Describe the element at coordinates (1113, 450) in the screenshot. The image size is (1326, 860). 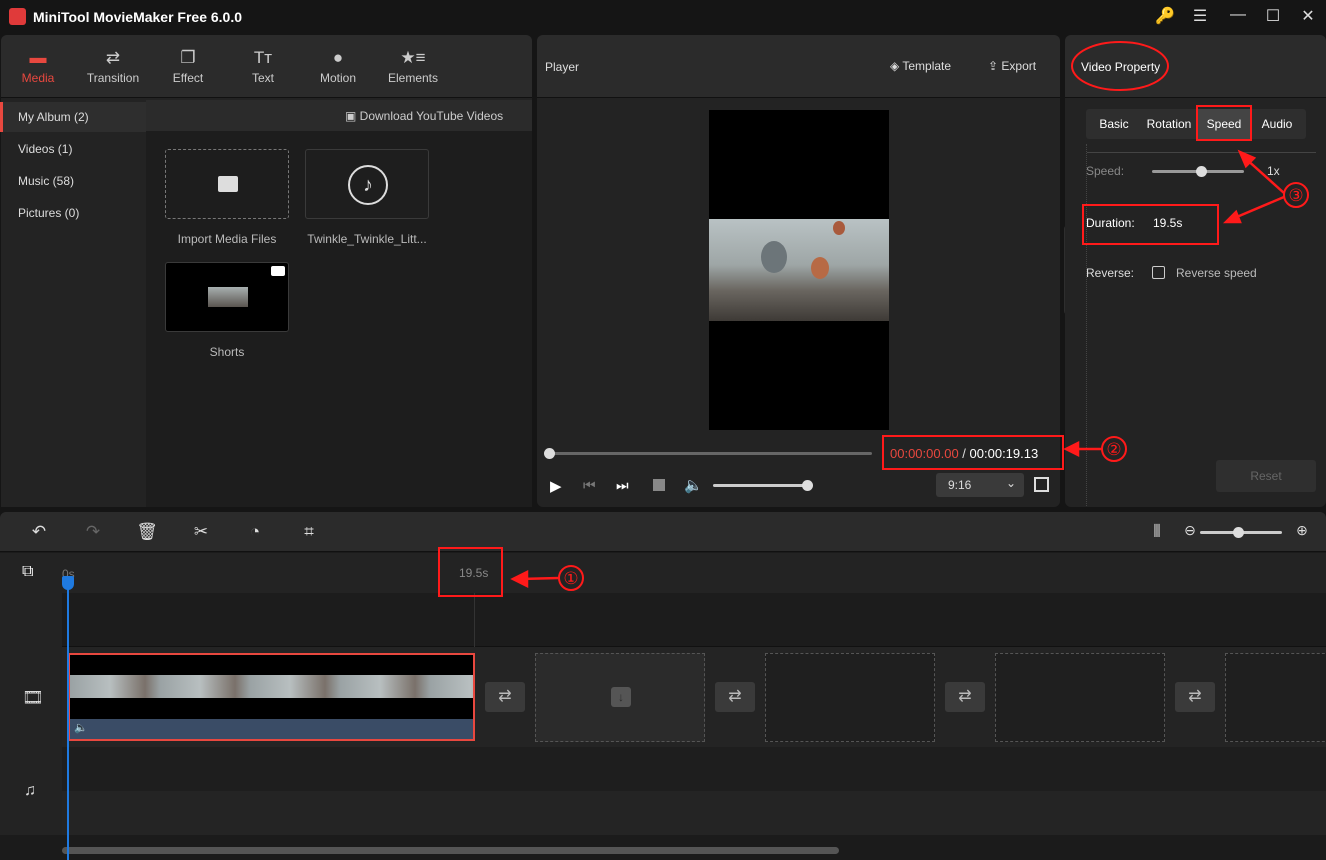
I see `annotation-label-2: ②` at that location.